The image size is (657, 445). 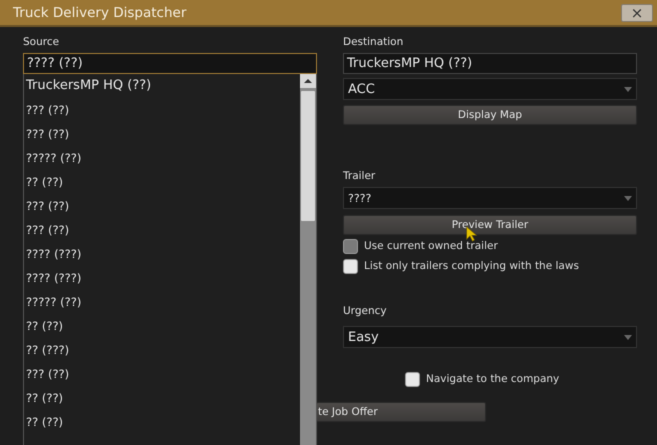 What do you see at coordinates (490, 198) in the screenshot?
I see `trailer-select: ????` at bounding box center [490, 198].